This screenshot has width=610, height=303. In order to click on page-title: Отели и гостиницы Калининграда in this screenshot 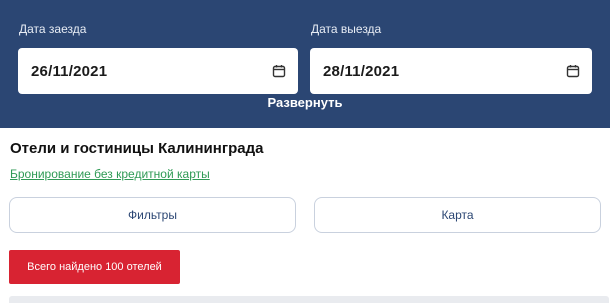, I will do `click(137, 148)`.